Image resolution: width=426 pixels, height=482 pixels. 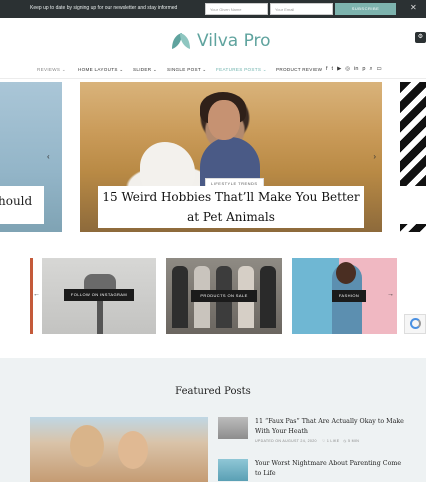 What do you see at coordinates (365, 9) in the screenshot?
I see `subscribe-button: SUBSCRIBE` at bounding box center [365, 9].